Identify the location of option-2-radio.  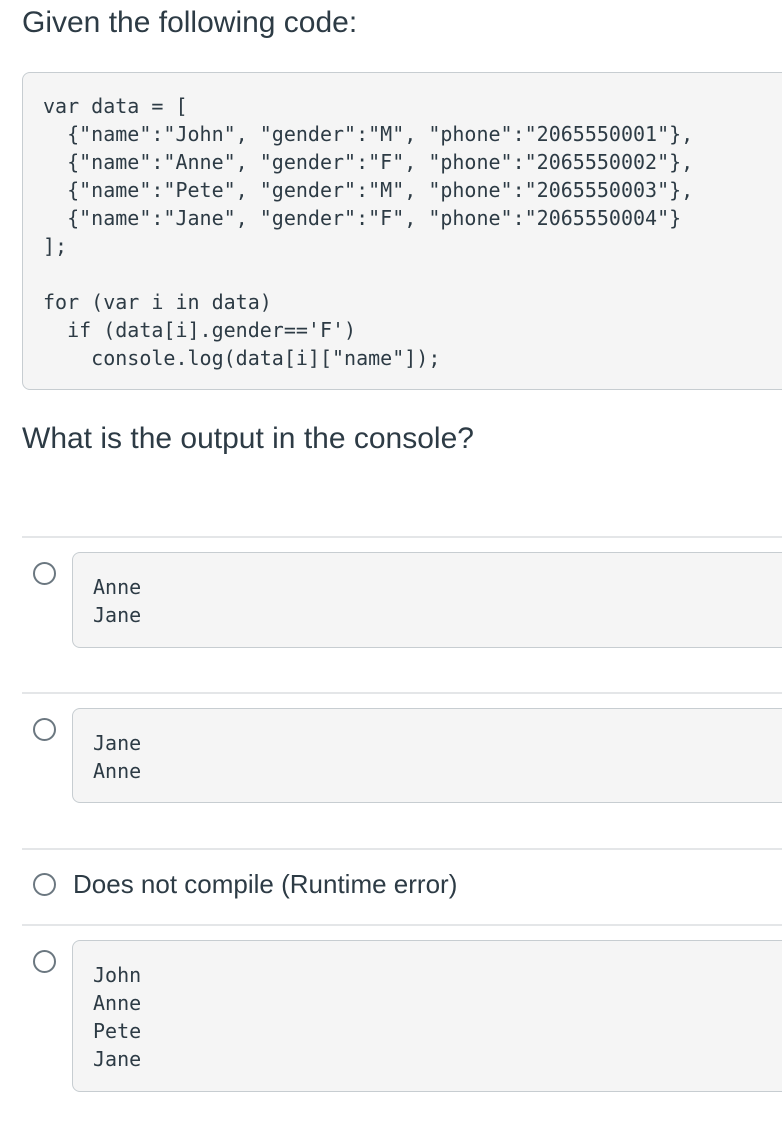
(44, 729).